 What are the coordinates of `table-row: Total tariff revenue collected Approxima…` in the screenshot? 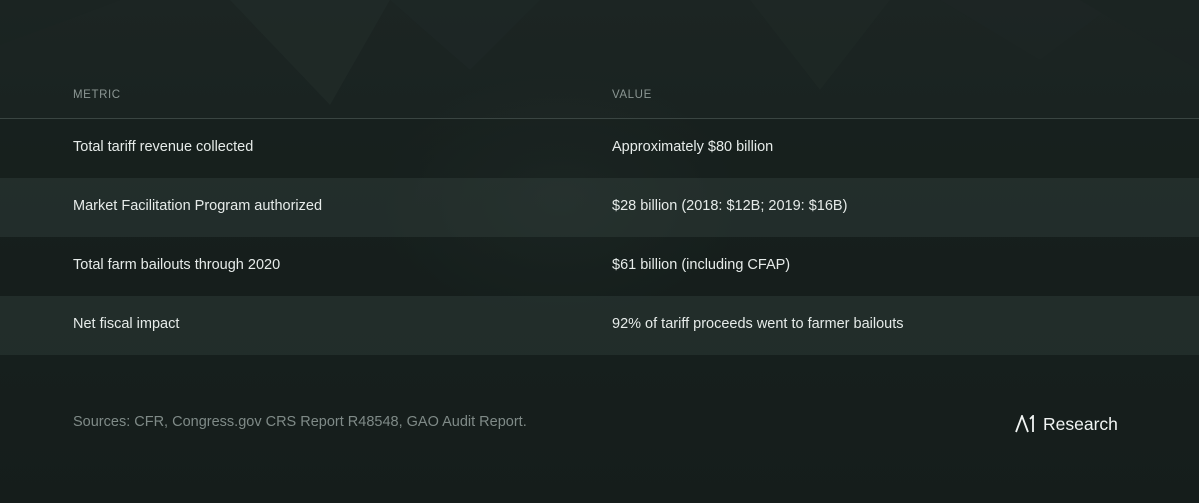 It's located at (599, 148).